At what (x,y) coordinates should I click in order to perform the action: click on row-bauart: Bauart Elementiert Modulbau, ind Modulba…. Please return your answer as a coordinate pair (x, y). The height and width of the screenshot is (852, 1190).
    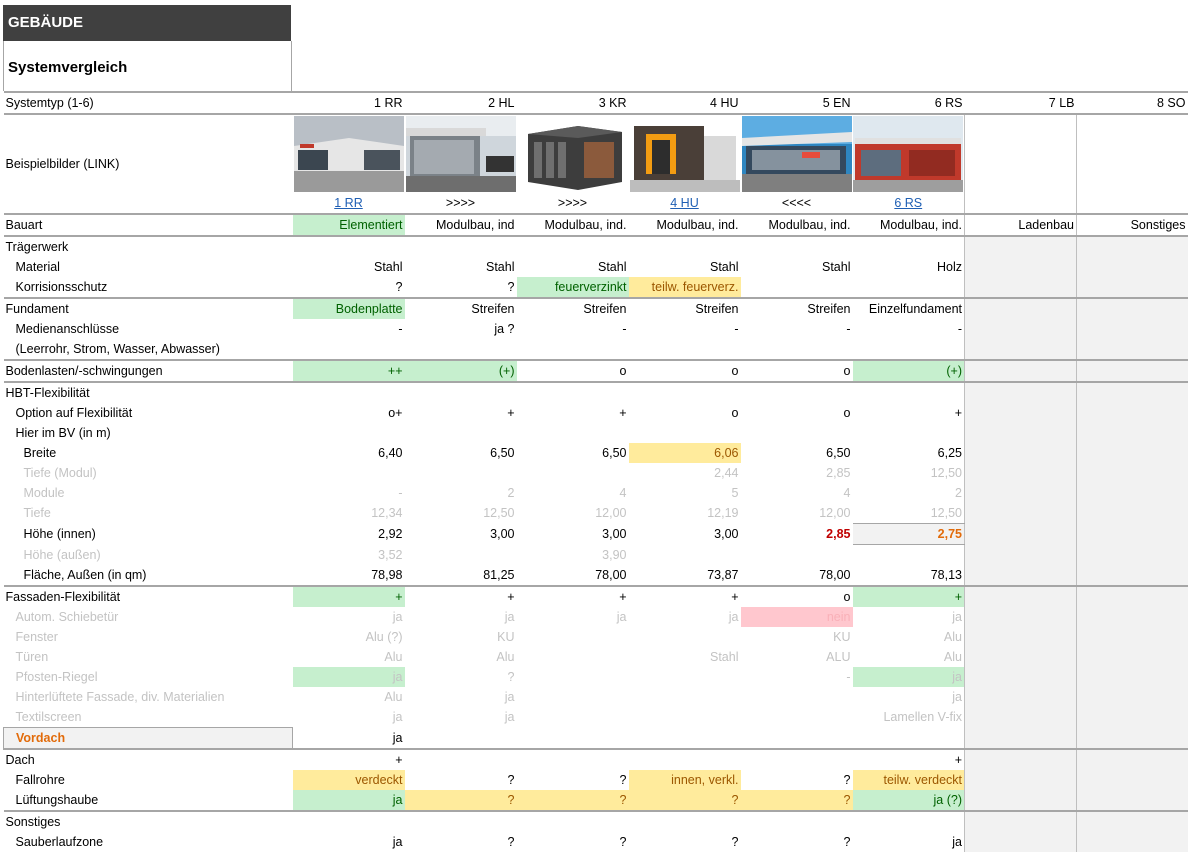
    Looking at the image, I should click on (595, 224).